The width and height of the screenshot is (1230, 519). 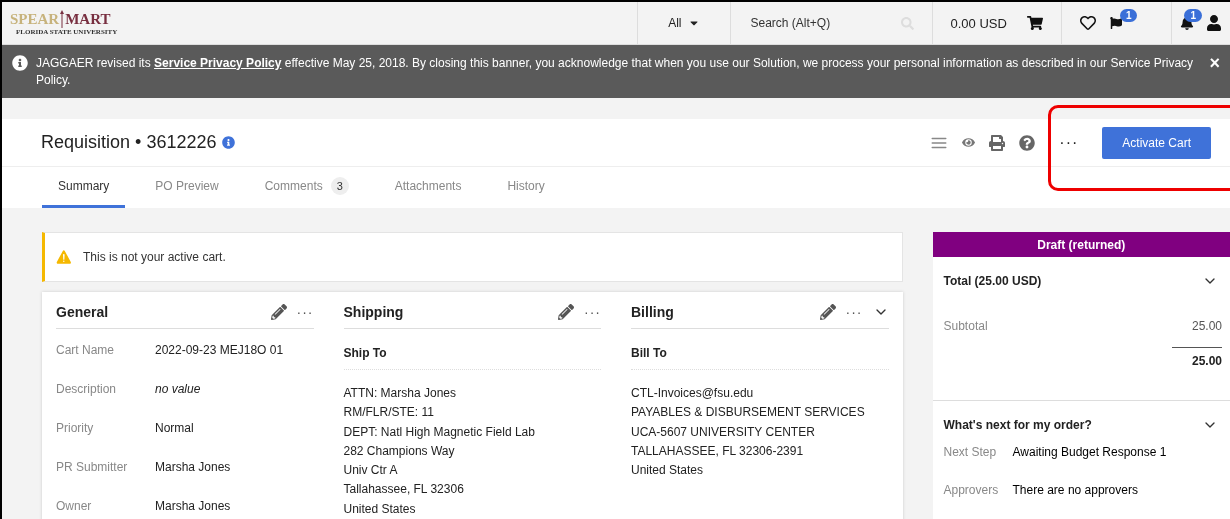 What do you see at coordinates (75, 429) in the screenshot?
I see `field-label: Priority` at bounding box center [75, 429].